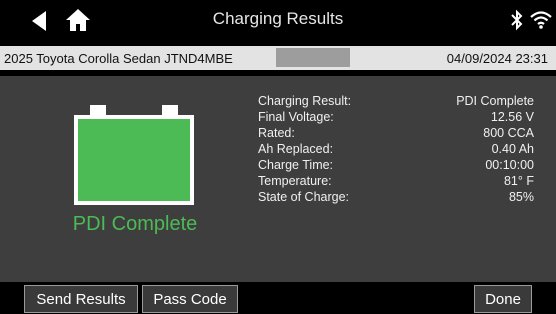 The height and width of the screenshot is (314, 556). I want to click on result-label: Charge Time:, so click(296, 165).